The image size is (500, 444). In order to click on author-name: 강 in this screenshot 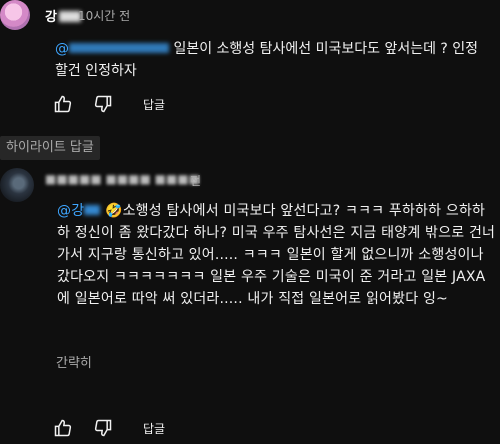, I will do `click(51, 17)`.